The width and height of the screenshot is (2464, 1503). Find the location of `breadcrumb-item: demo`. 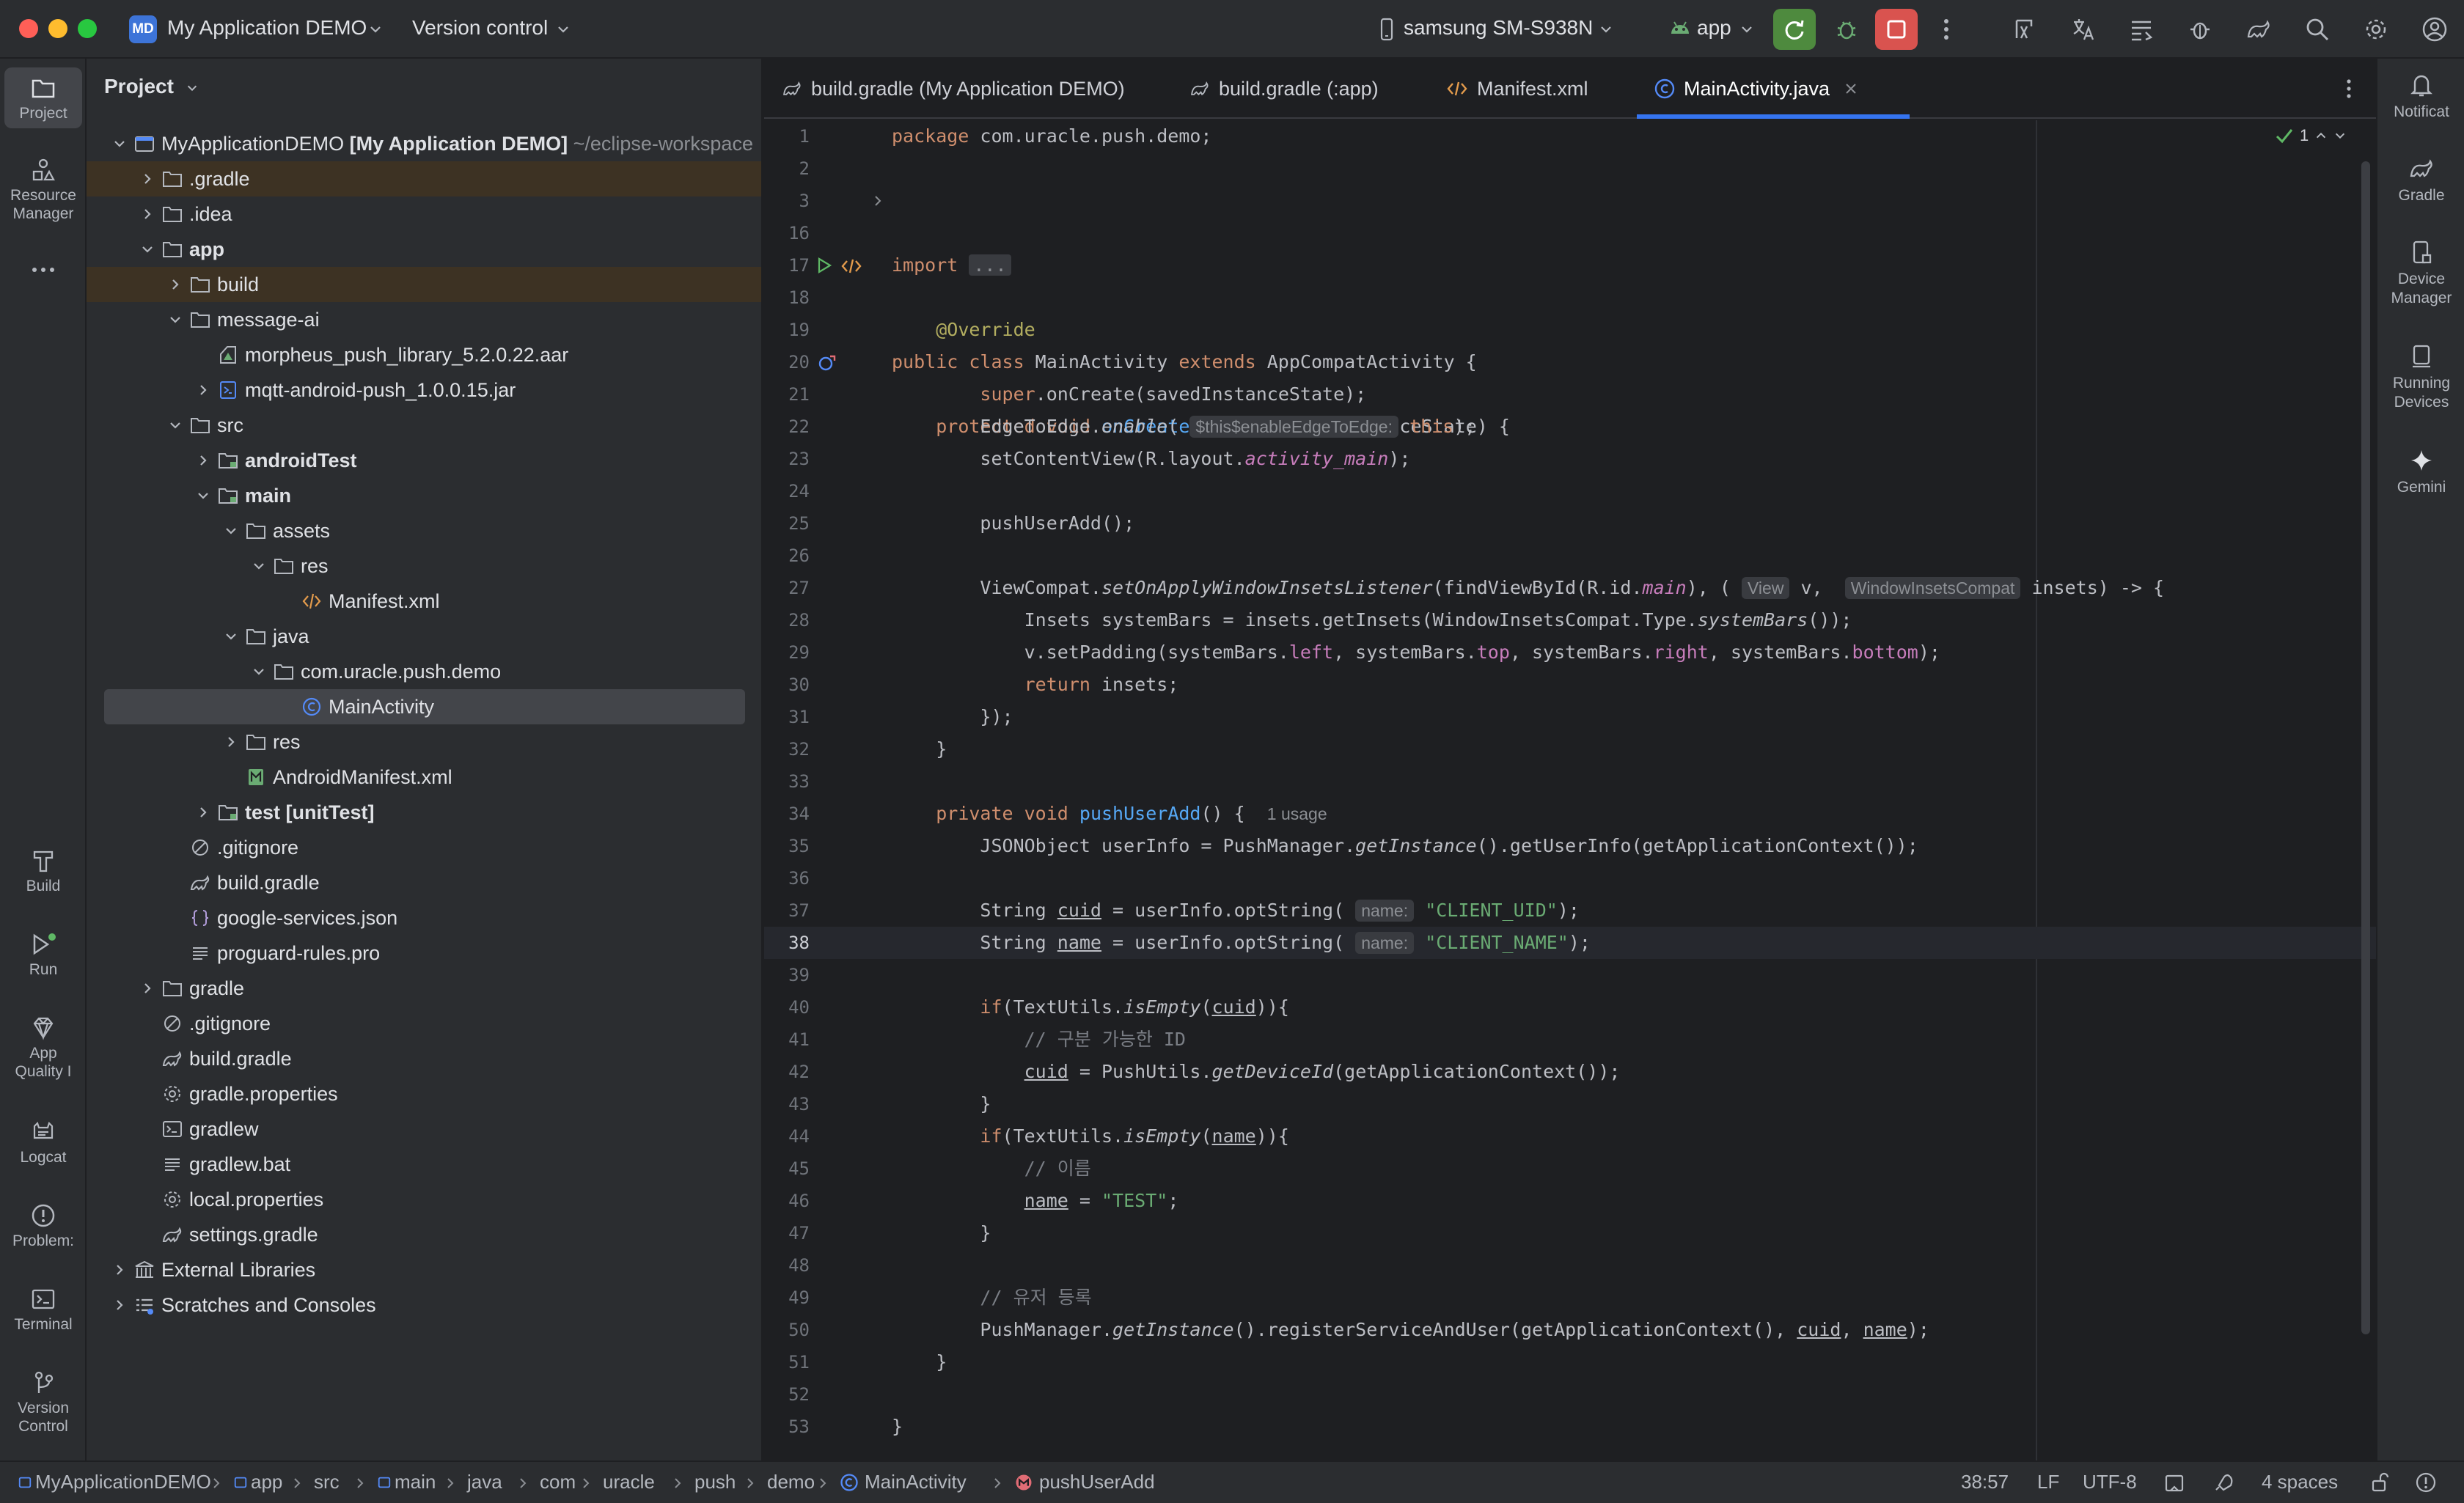

breadcrumb-item: demo is located at coordinates (791, 1482).